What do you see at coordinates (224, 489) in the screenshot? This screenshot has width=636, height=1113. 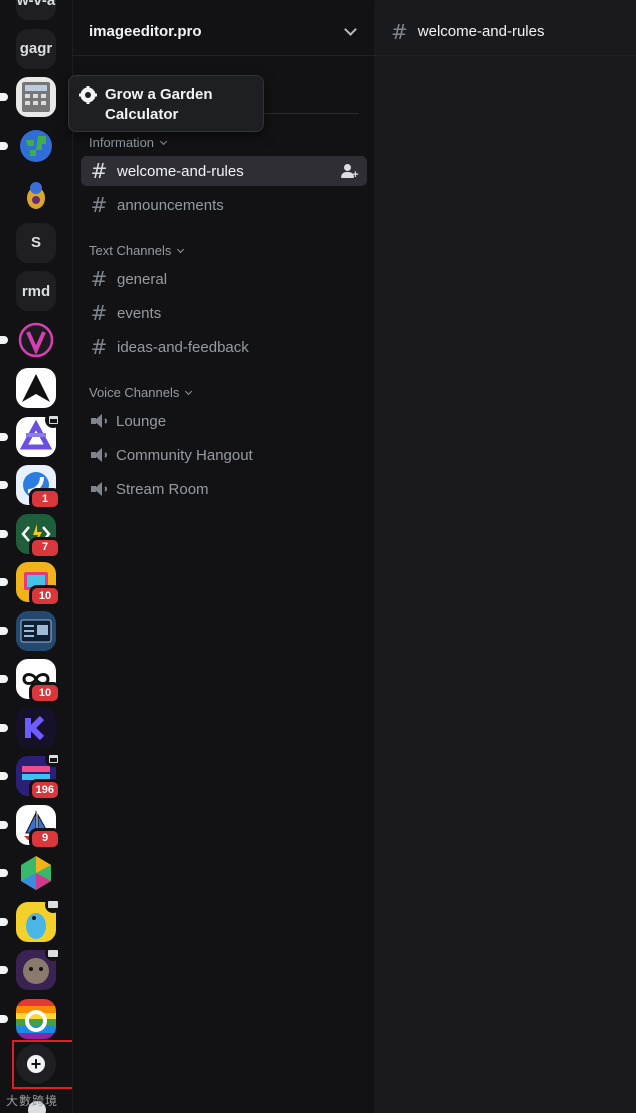 I see `voice-channel-stream-room: Stream Room` at bounding box center [224, 489].